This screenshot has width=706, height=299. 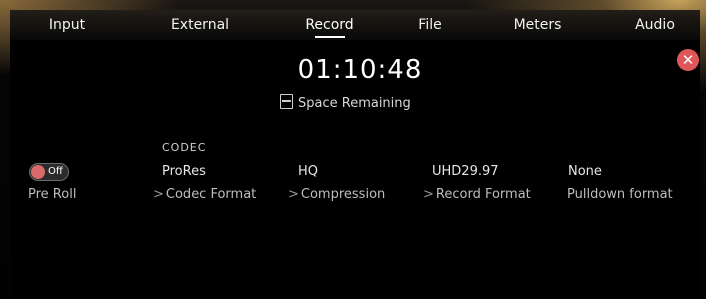 What do you see at coordinates (211, 194) in the screenshot?
I see `codec-format-label: Codec Format` at bounding box center [211, 194].